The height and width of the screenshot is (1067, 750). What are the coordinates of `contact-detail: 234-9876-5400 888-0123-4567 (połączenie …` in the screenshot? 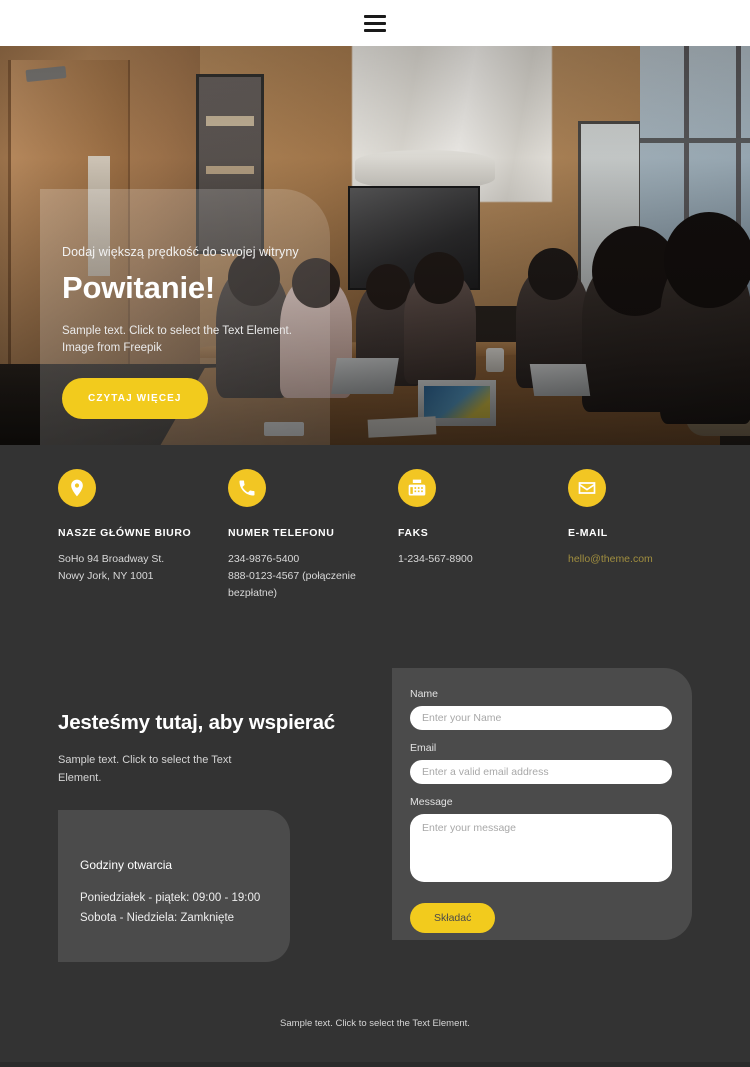 It's located at (292, 576).